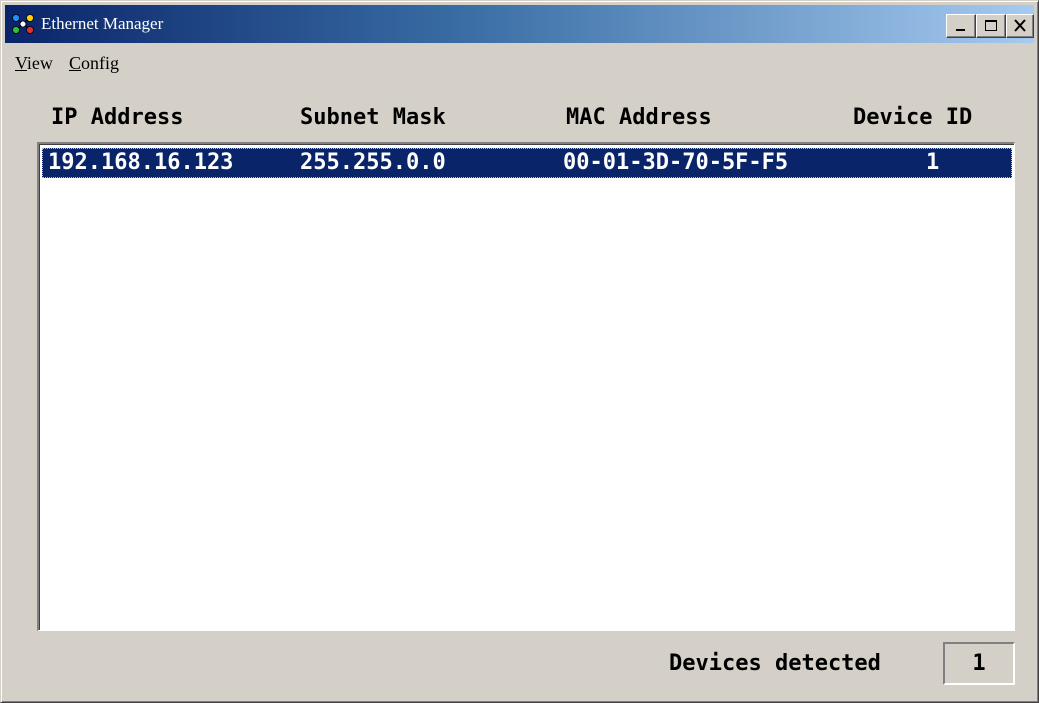 This screenshot has width=1039, height=703. I want to click on devices-detected-count: 1, so click(979, 663).